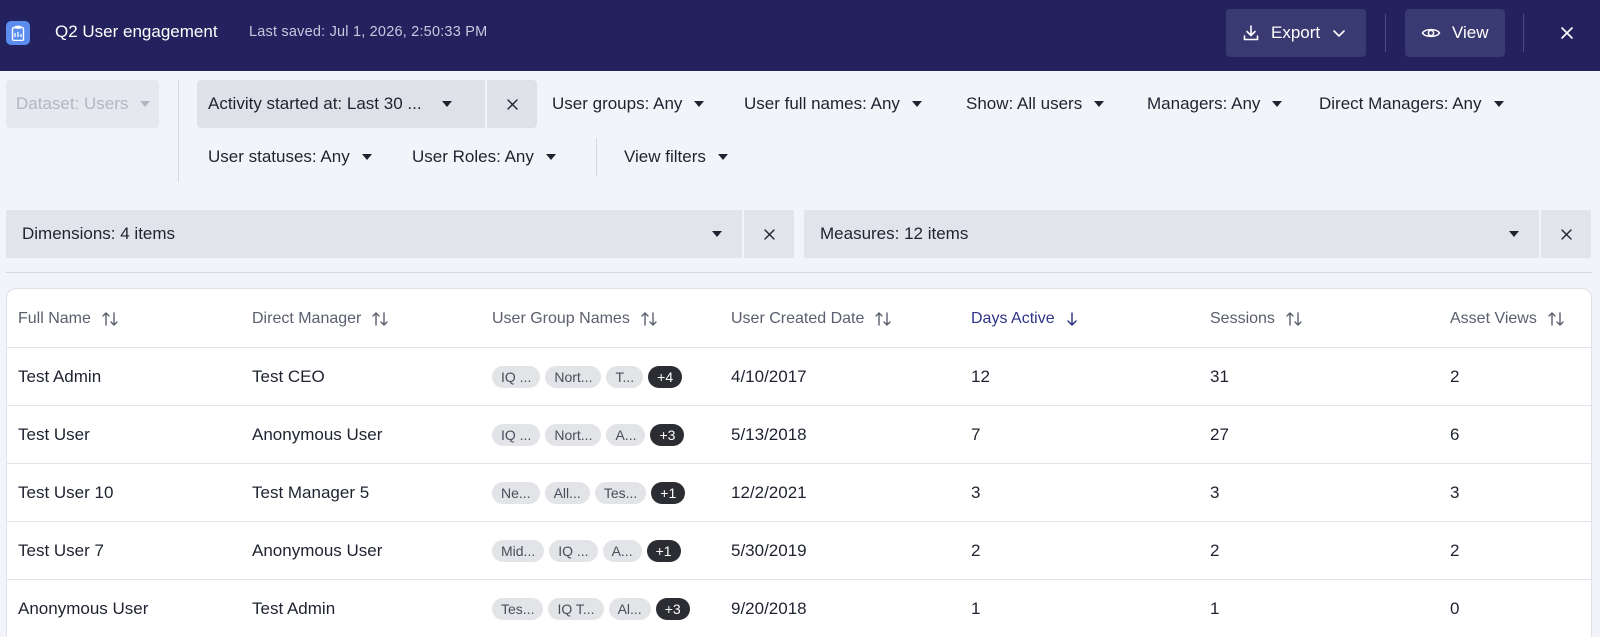 Image resolution: width=1600 pixels, height=637 pixels. I want to click on show-filter: Show: All users, so click(1035, 104).